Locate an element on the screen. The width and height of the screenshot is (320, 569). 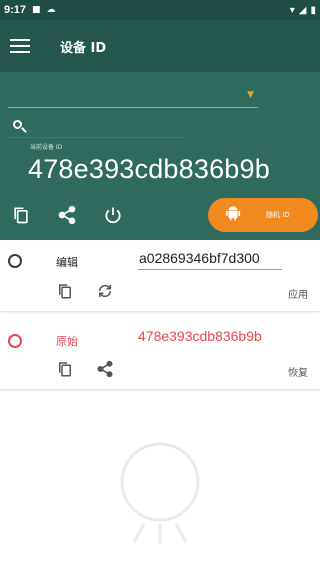
app-selector-dropdown: ▼ is located at coordinates (133, 97).